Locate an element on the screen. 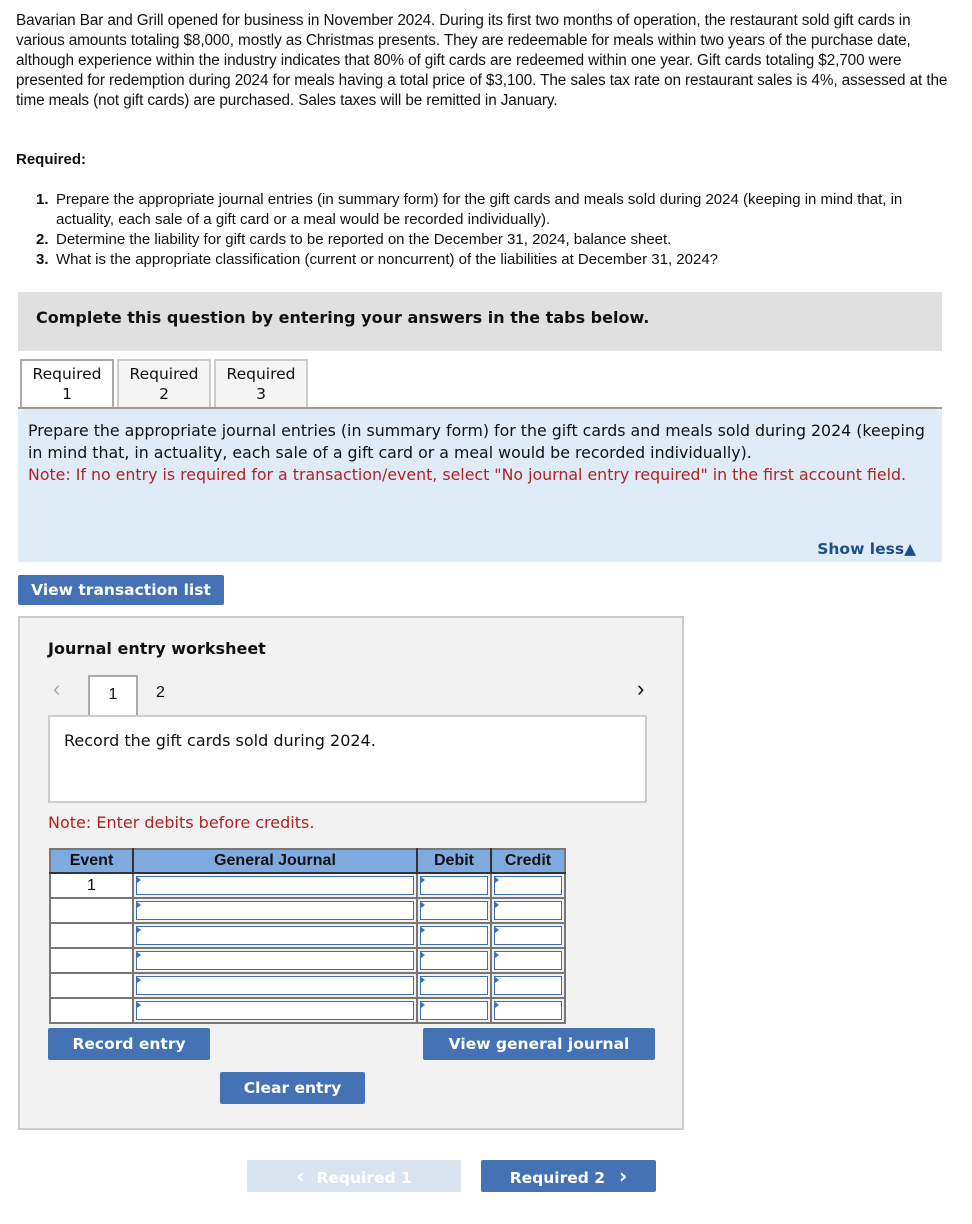 This screenshot has height=1224, width=972. requirement-number: 1. is located at coordinates (42, 199).